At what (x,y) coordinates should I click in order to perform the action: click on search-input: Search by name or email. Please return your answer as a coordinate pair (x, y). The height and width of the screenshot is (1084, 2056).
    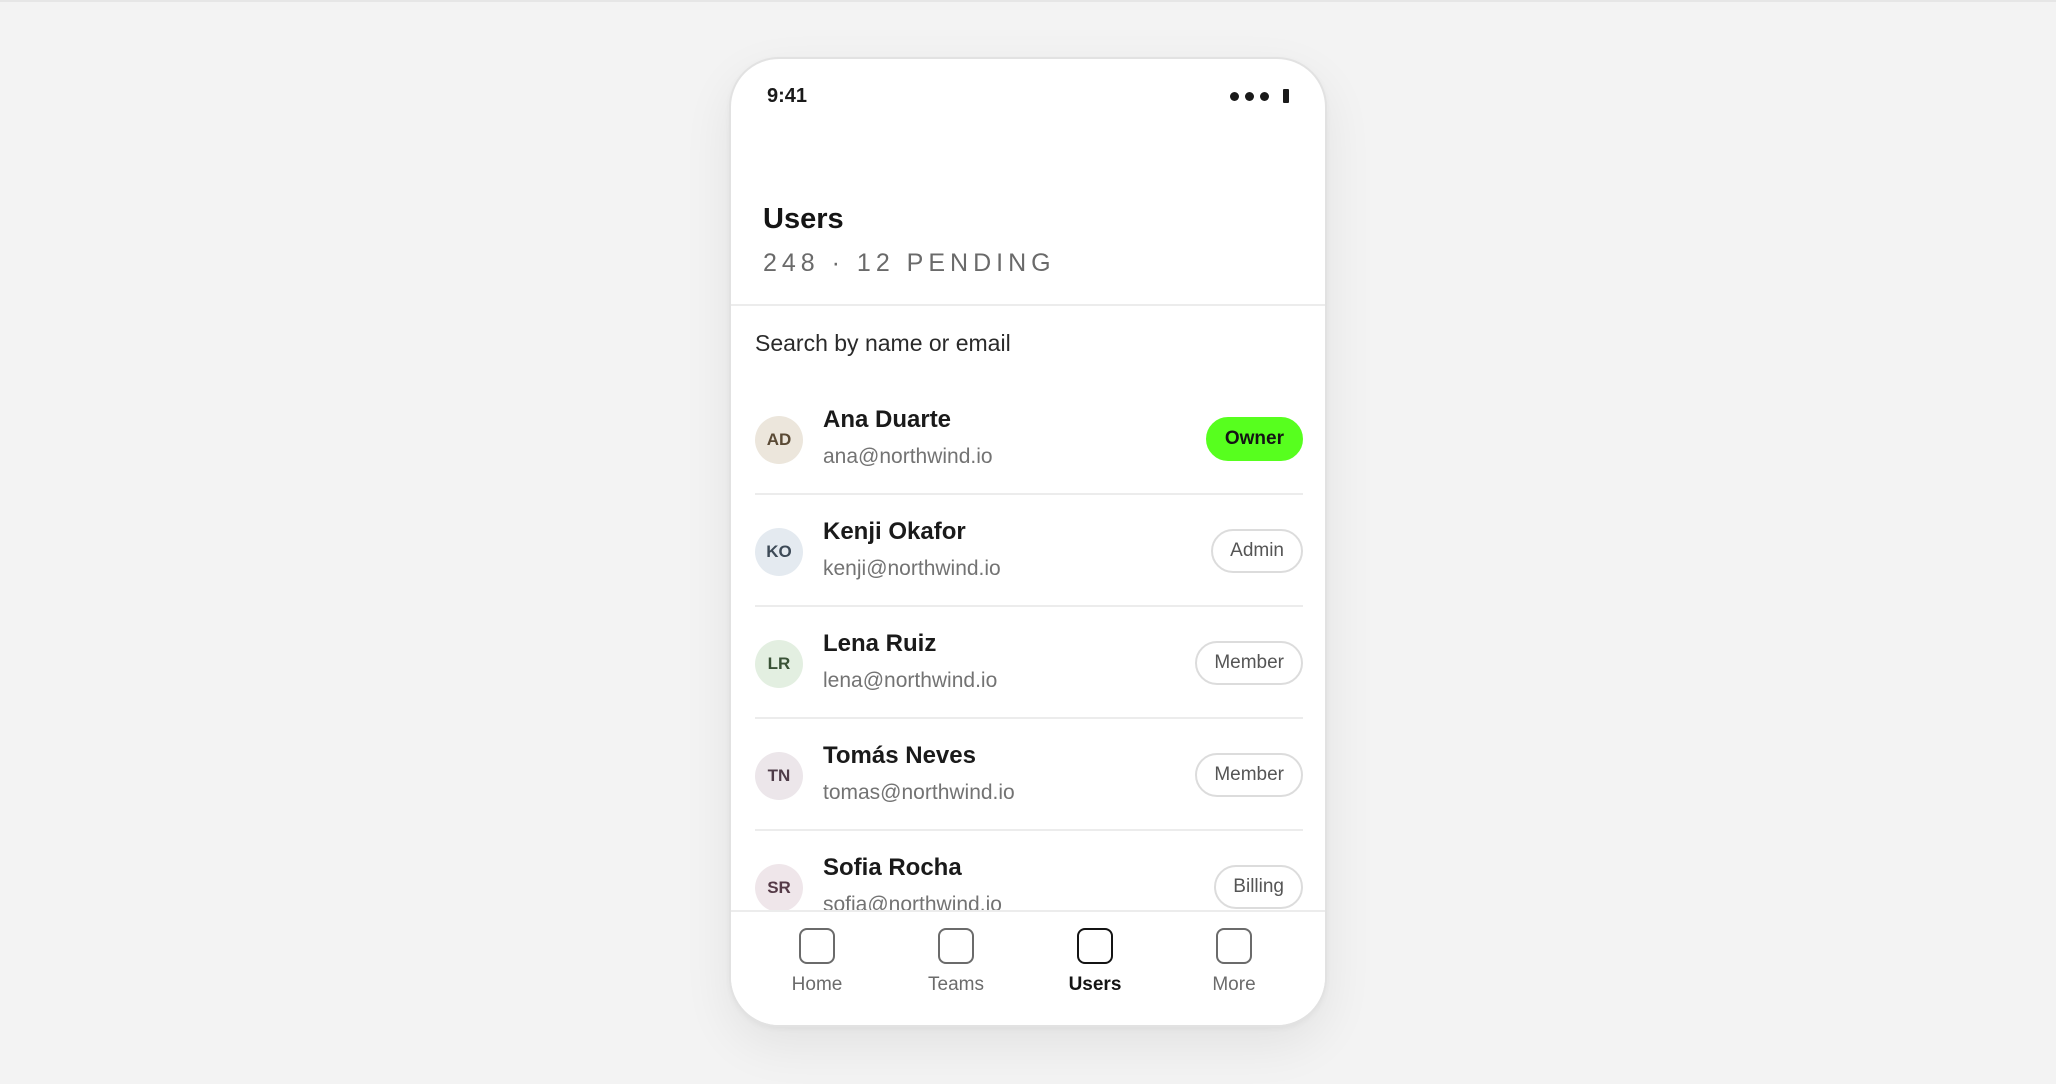
    Looking at the image, I should click on (883, 343).